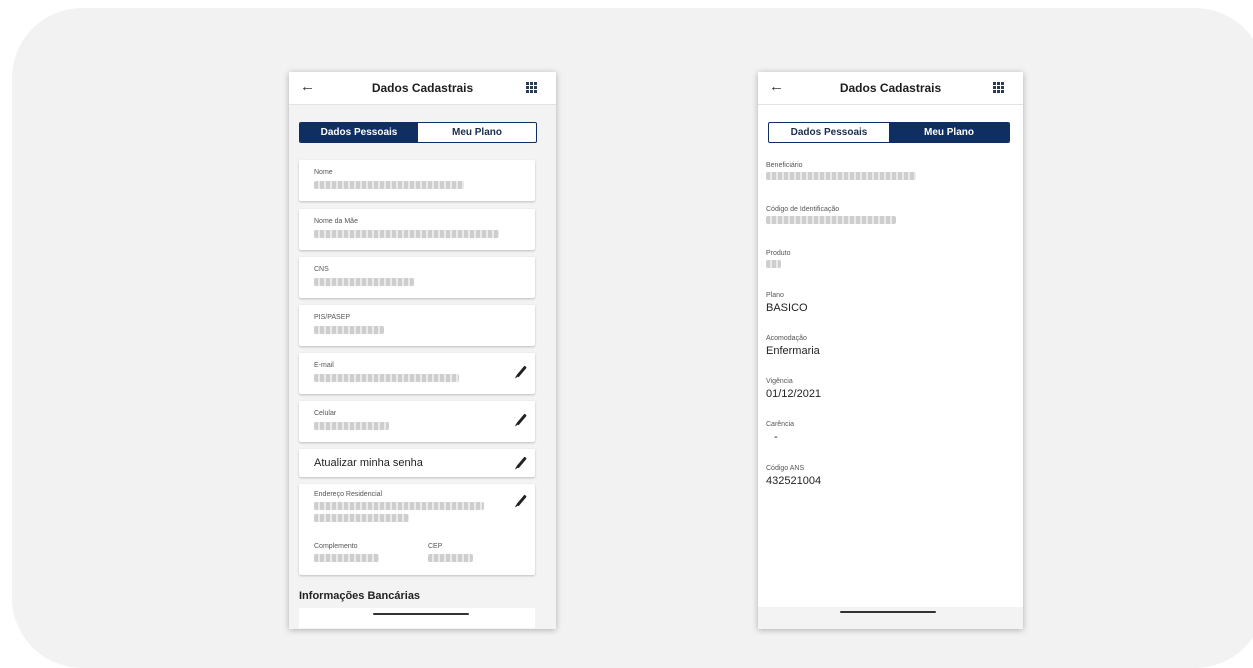  I want to click on field-label: Carência, so click(780, 424).